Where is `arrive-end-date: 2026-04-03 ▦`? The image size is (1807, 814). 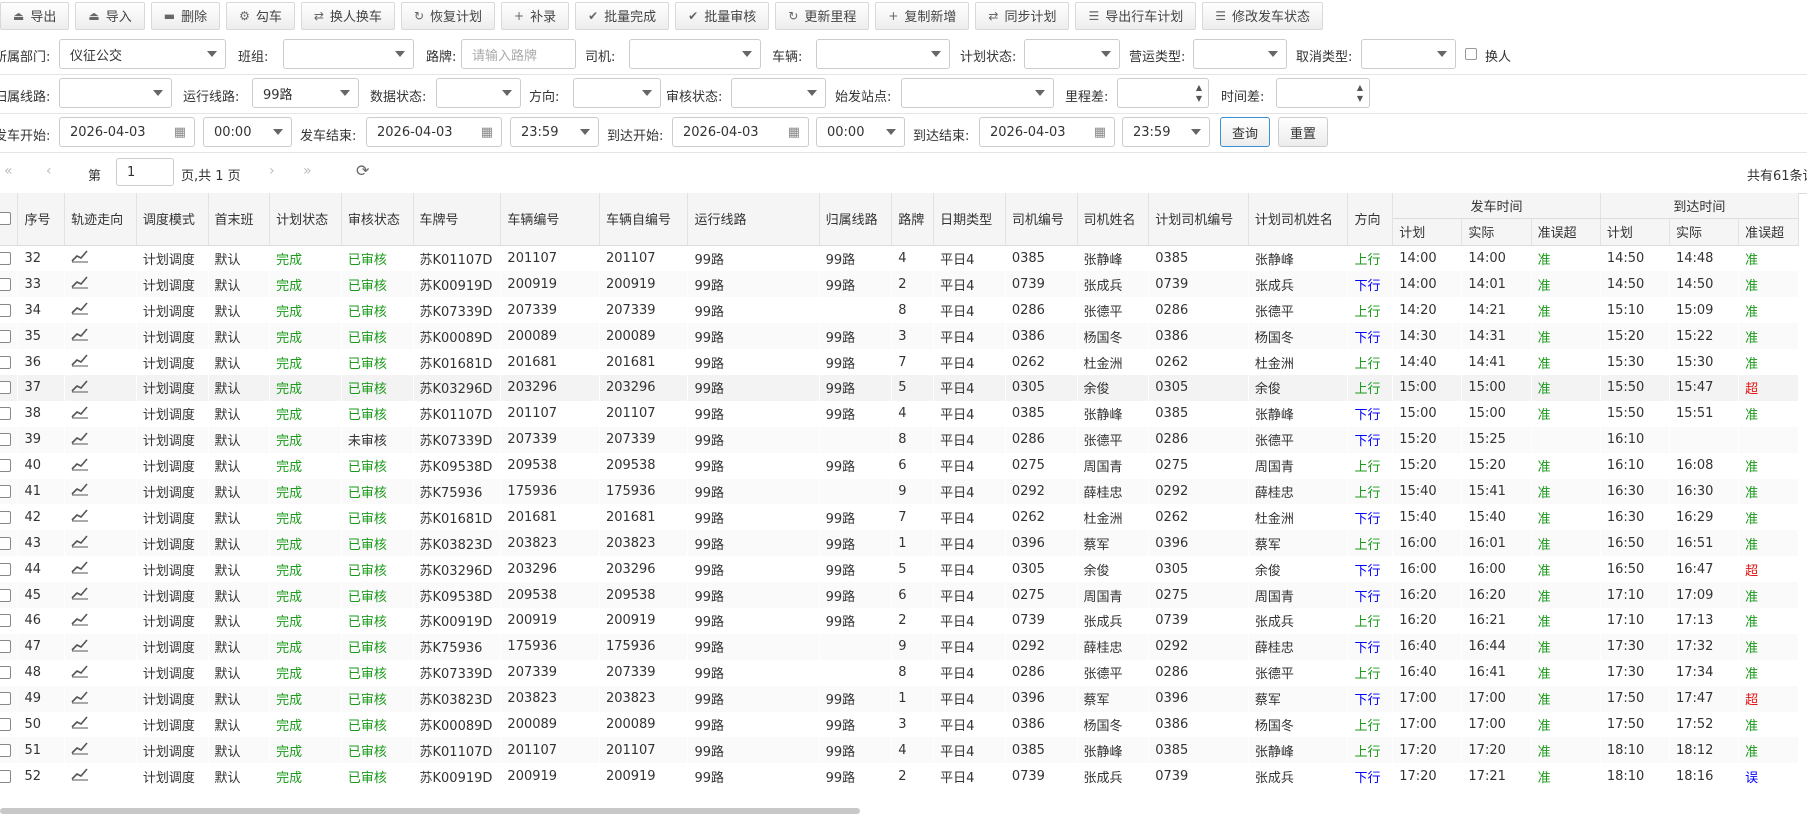 arrive-end-date: 2026-04-03 ▦ is located at coordinates (1047, 132).